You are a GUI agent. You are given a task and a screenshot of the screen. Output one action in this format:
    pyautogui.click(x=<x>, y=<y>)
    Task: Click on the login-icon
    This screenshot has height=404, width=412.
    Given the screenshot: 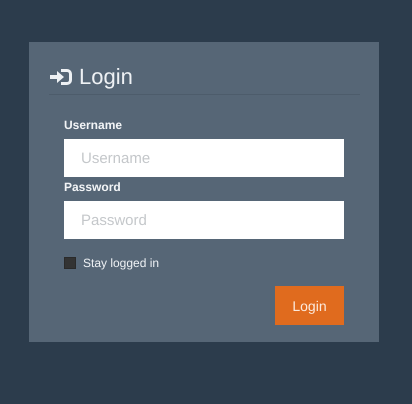 What is the action you would take?
    pyautogui.click(x=61, y=77)
    